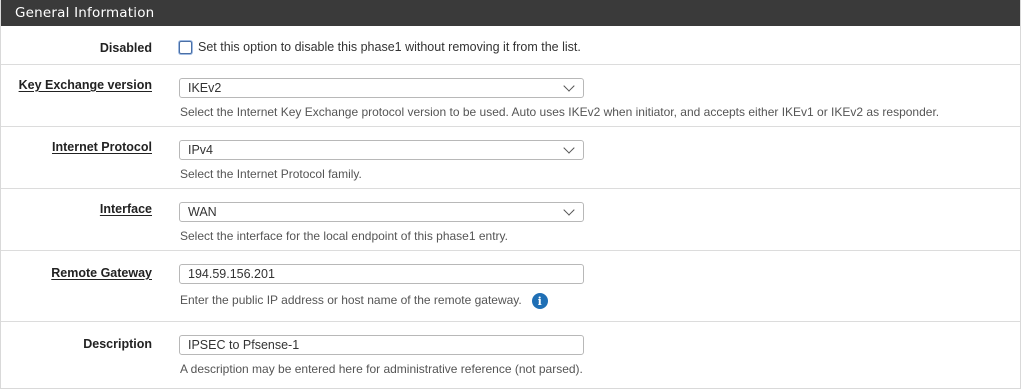  Describe the element at coordinates (125, 48) in the screenshot. I see `disabled-label: Disabled` at that location.